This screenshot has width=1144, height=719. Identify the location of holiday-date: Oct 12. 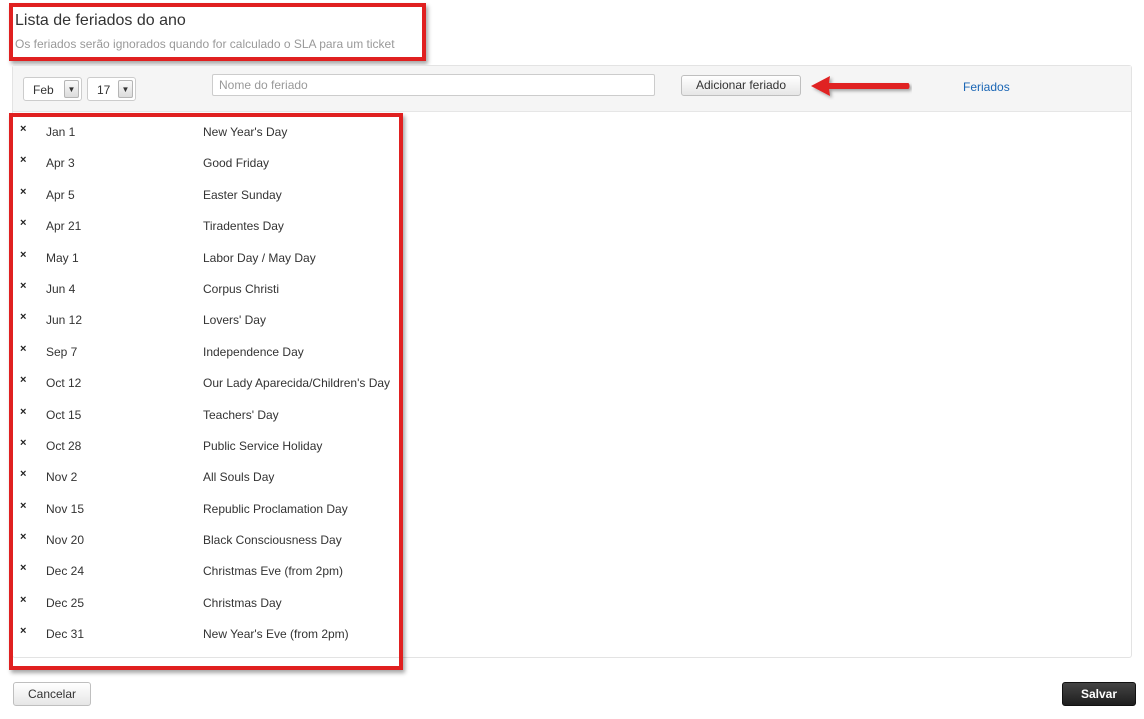
(64, 383).